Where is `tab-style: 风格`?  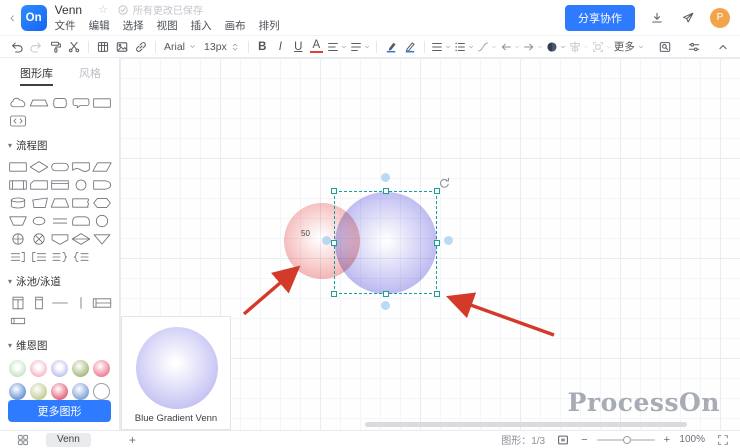 tab-style: 风格 is located at coordinates (90, 75).